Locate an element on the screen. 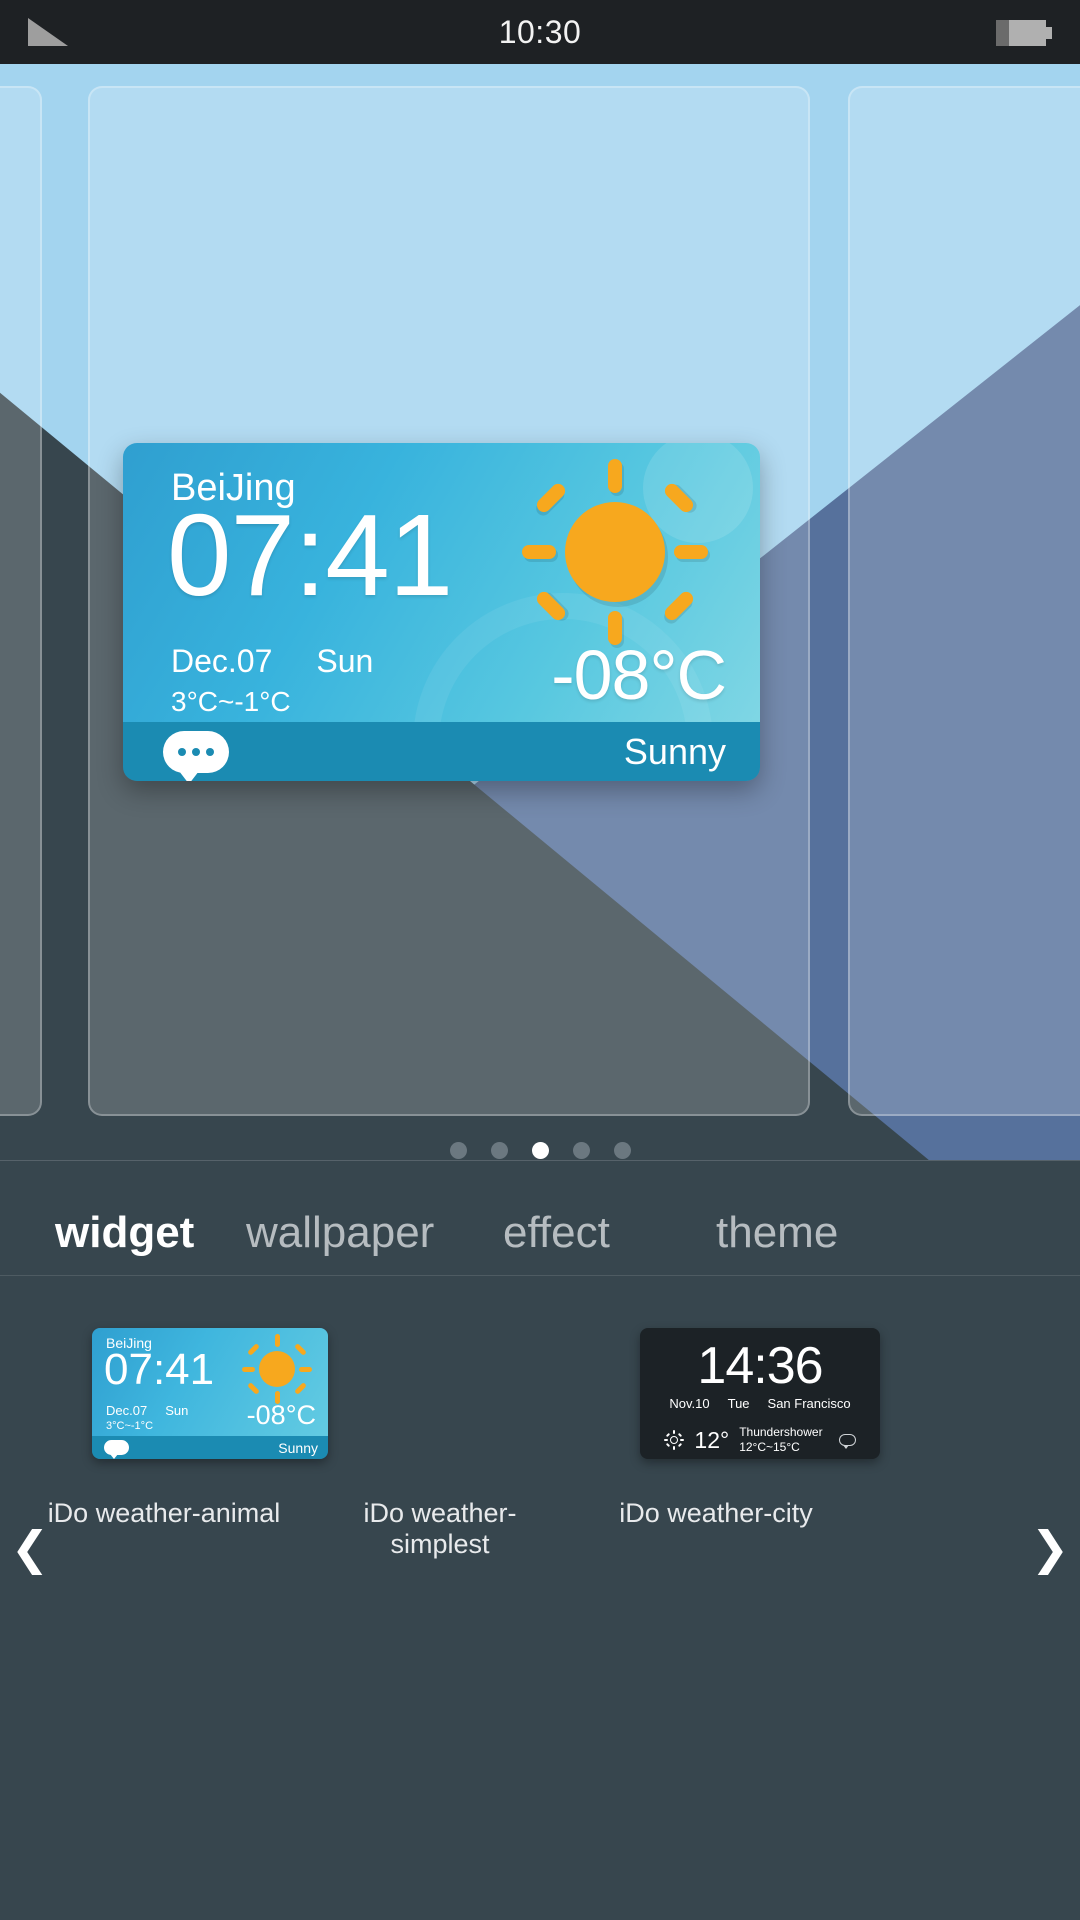  thumb-date-value: Dec.07 is located at coordinates (127, 1410).